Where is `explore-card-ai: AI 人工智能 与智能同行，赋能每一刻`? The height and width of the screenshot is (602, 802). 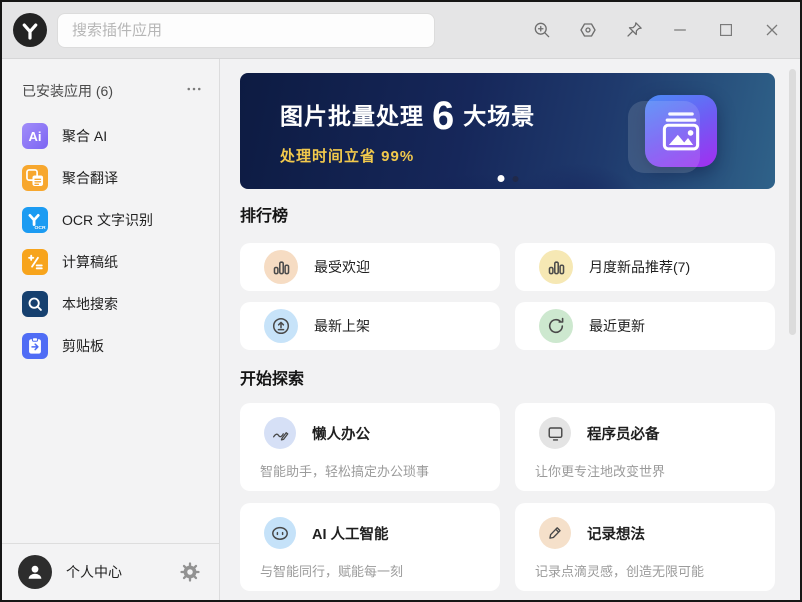 explore-card-ai: AI 人工智能 与智能同行，赋能每一刻 is located at coordinates (370, 547).